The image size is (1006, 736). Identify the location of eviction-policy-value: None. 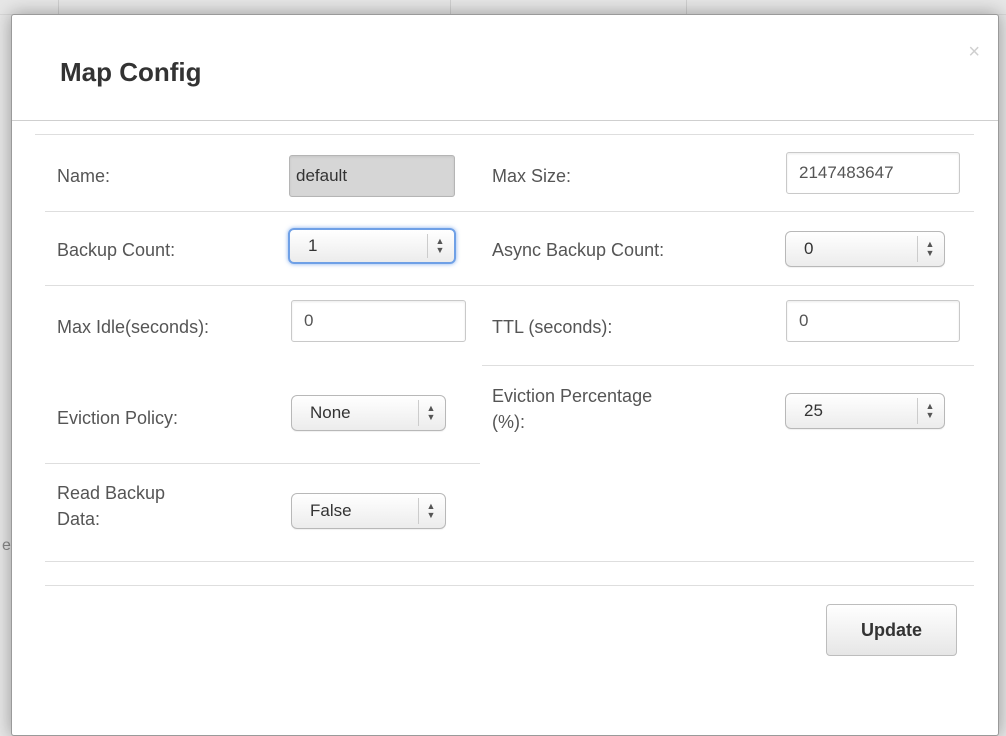
(330, 412).